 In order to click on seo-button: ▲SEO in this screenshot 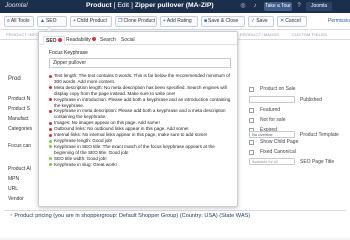, I will do `click(52, 21)`.